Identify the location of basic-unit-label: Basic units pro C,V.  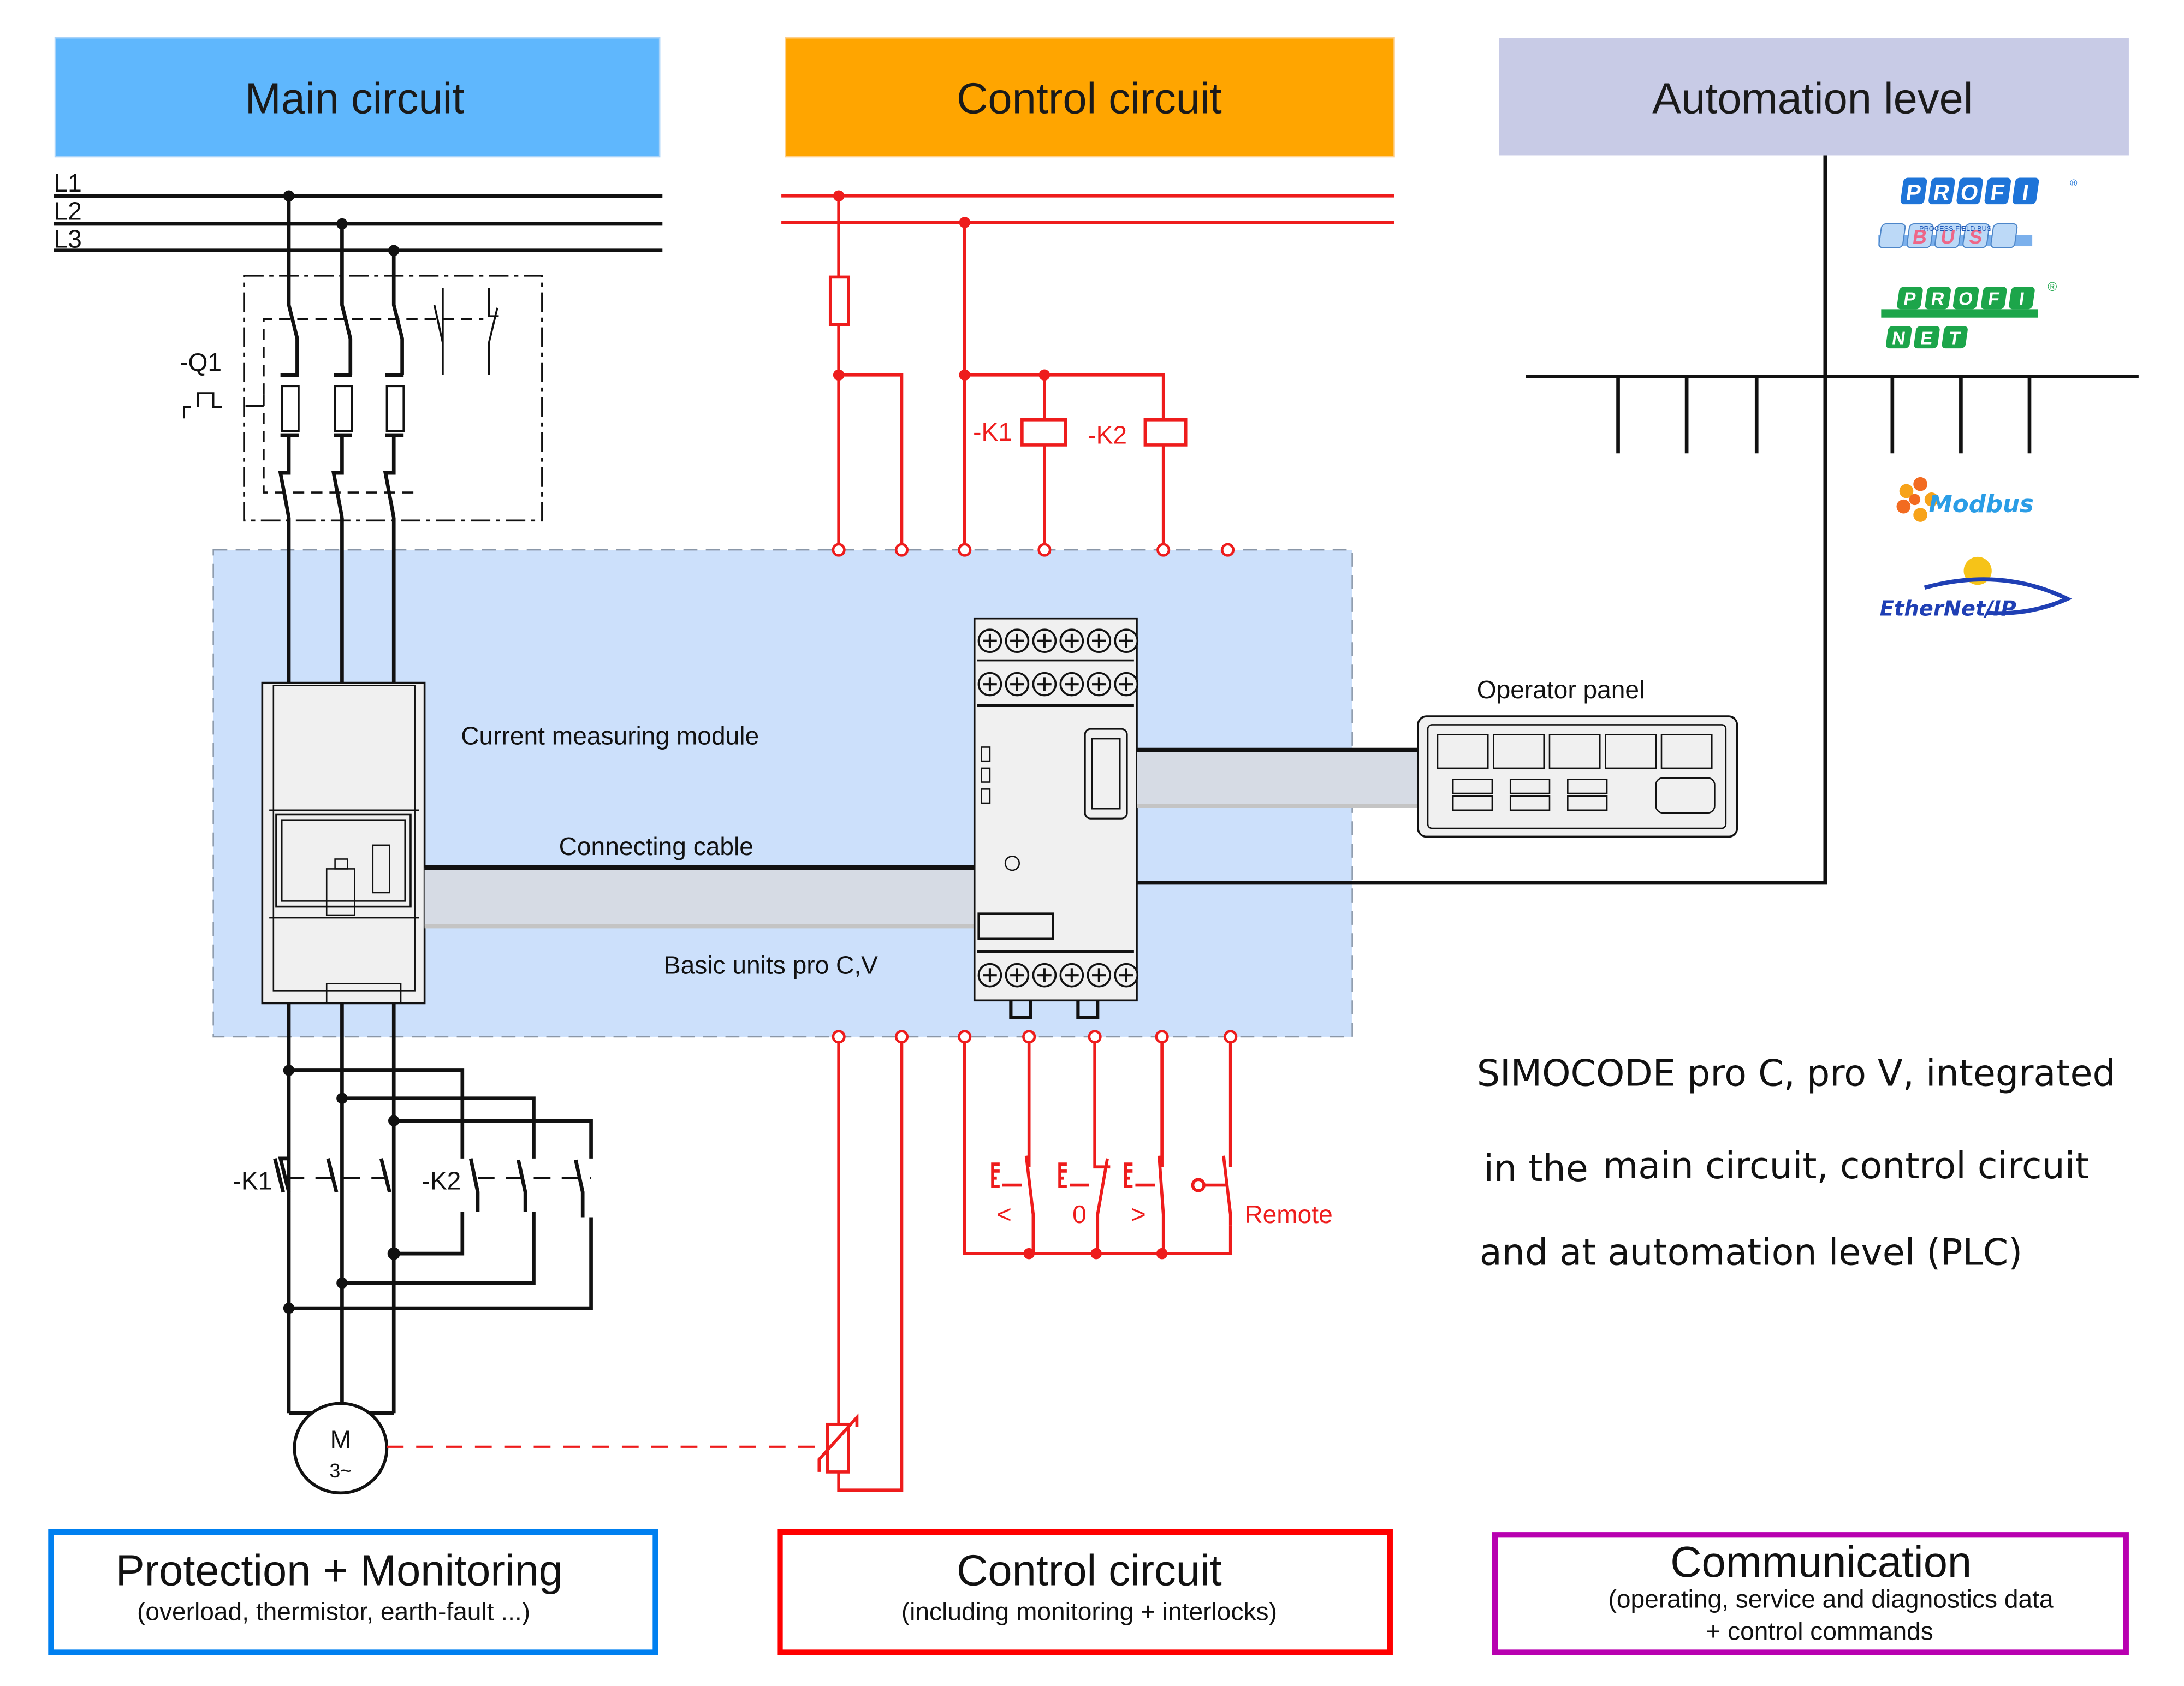
(771, 965).